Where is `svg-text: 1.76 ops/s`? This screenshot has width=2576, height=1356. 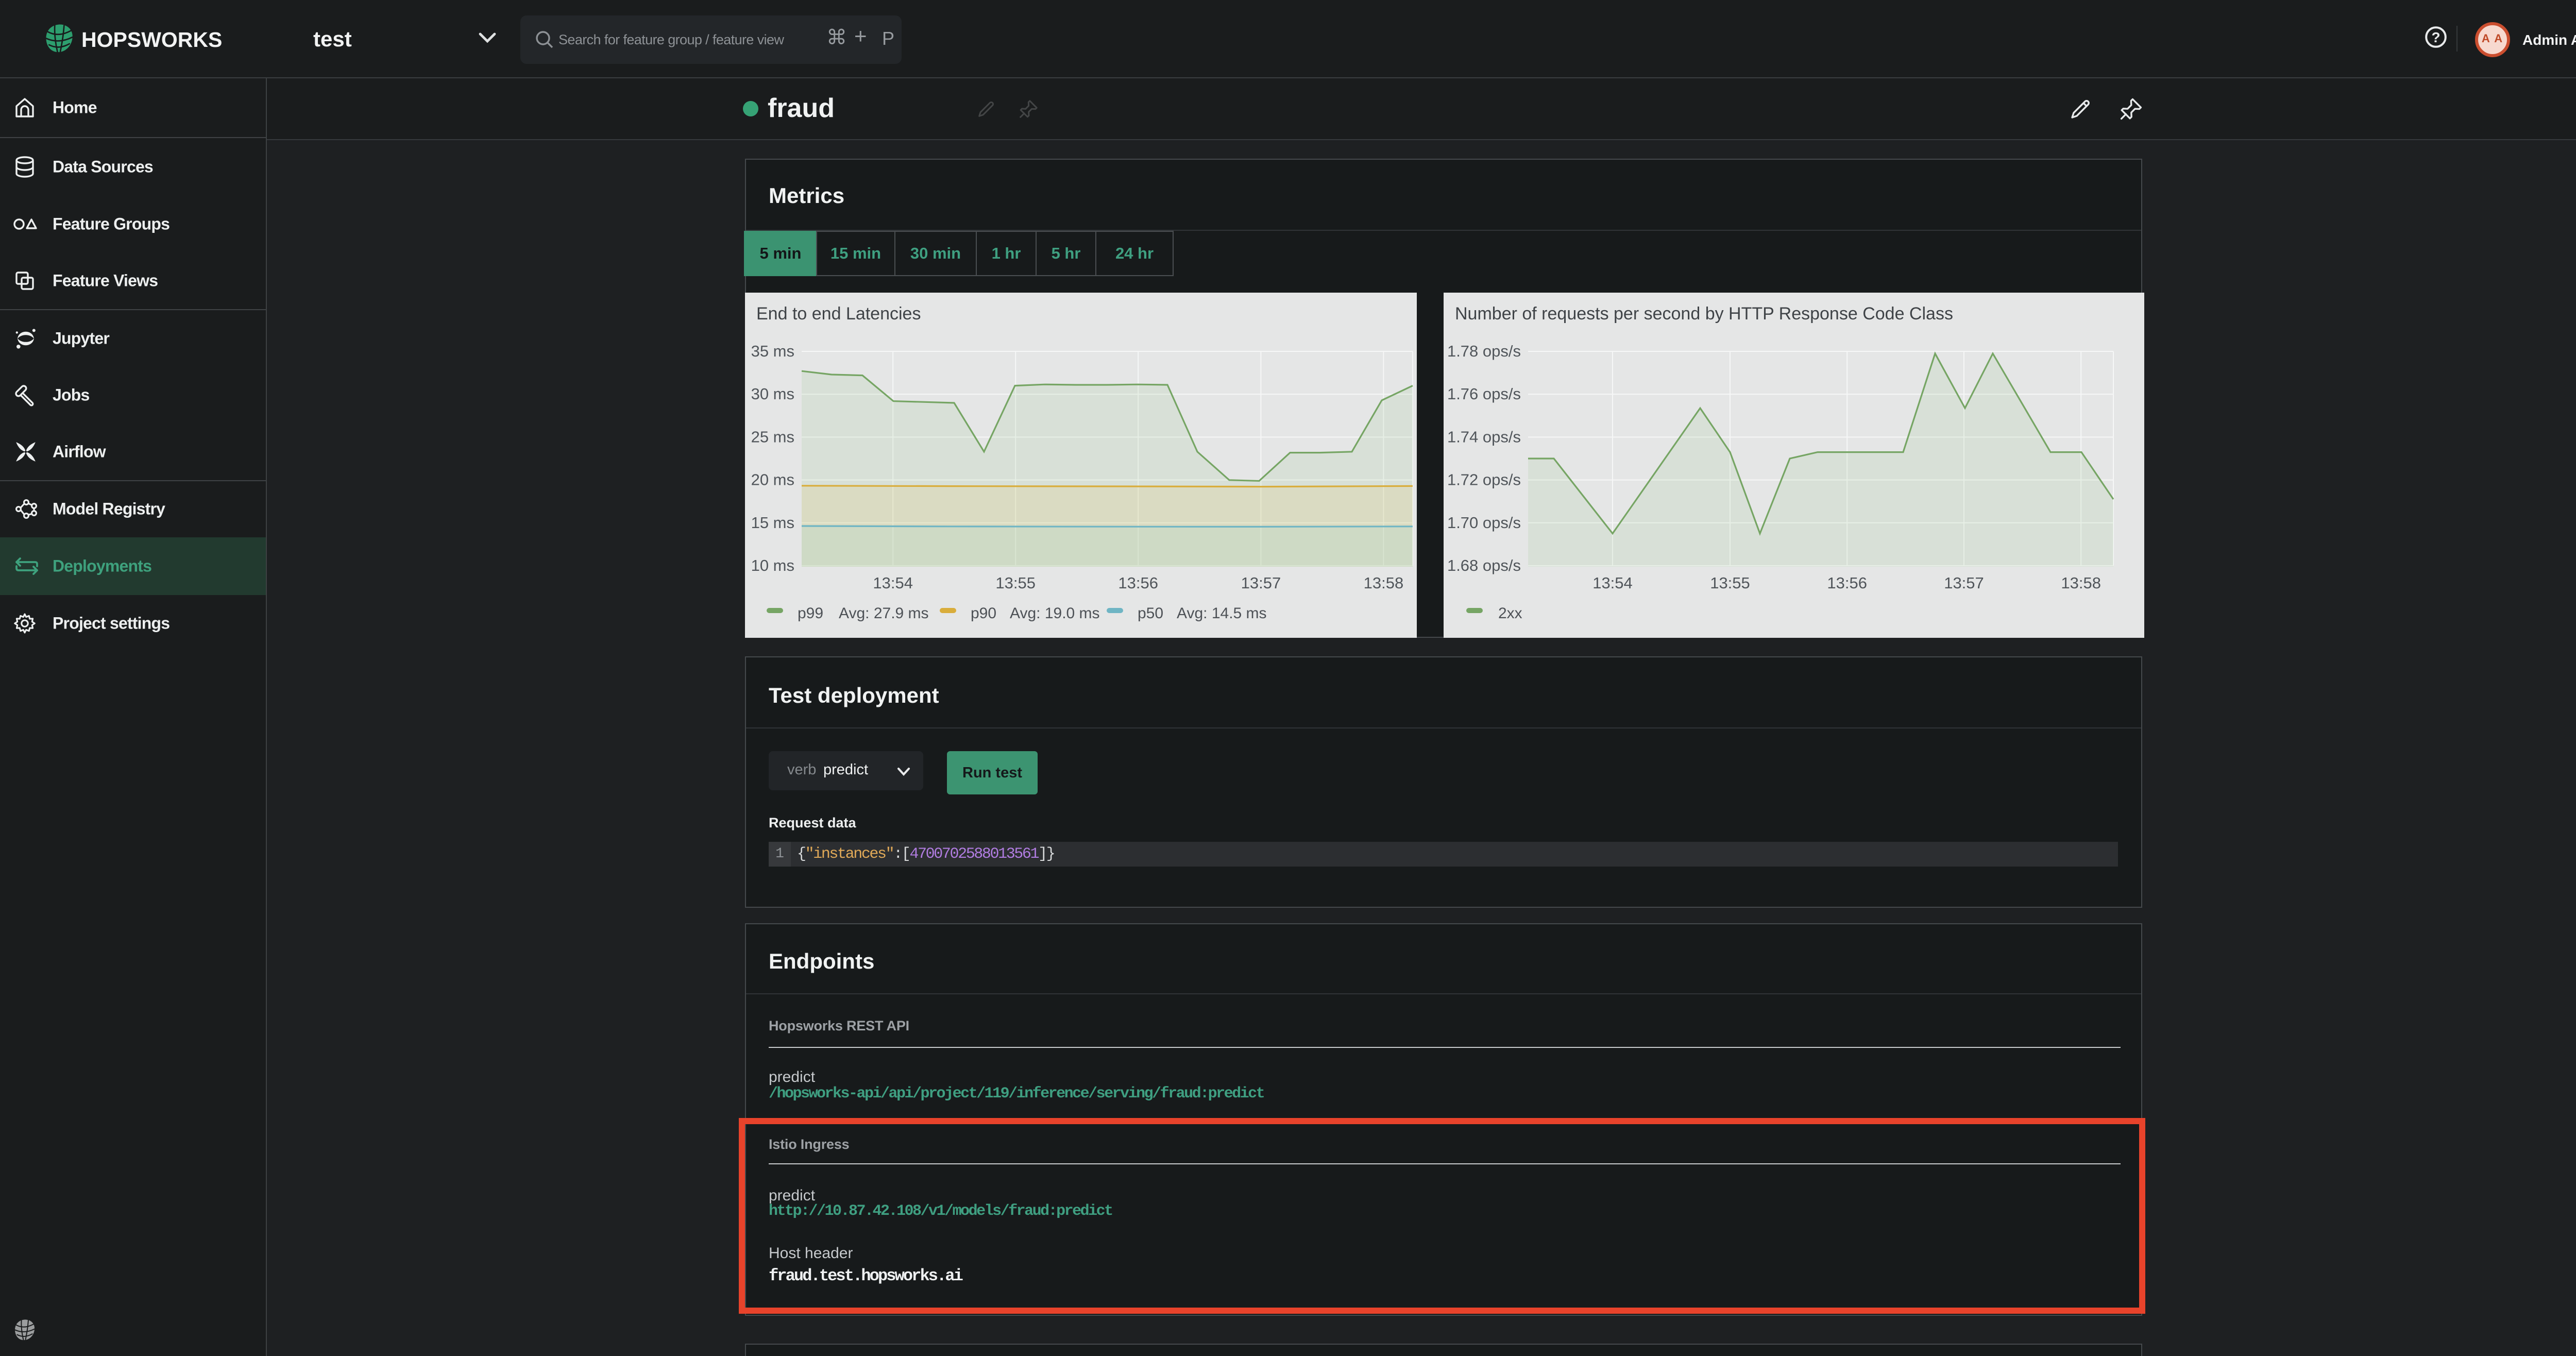 svg-text: 1.76 ops/s is located at coordinates (1484, 394).